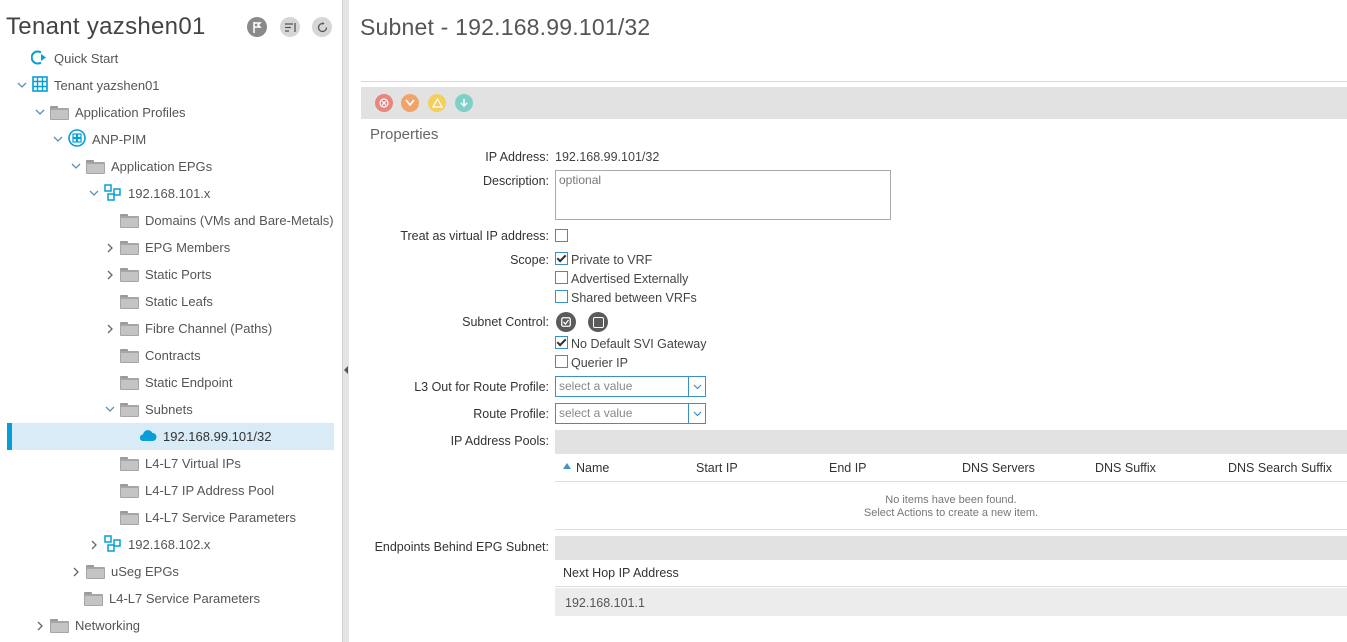 The image size is (1347, 642). What do you see at coordinates (167, 571) in the screenshot?
I see `tree-item-useg-epgs: uSeg EPGs` at bounding box center [167, 571].